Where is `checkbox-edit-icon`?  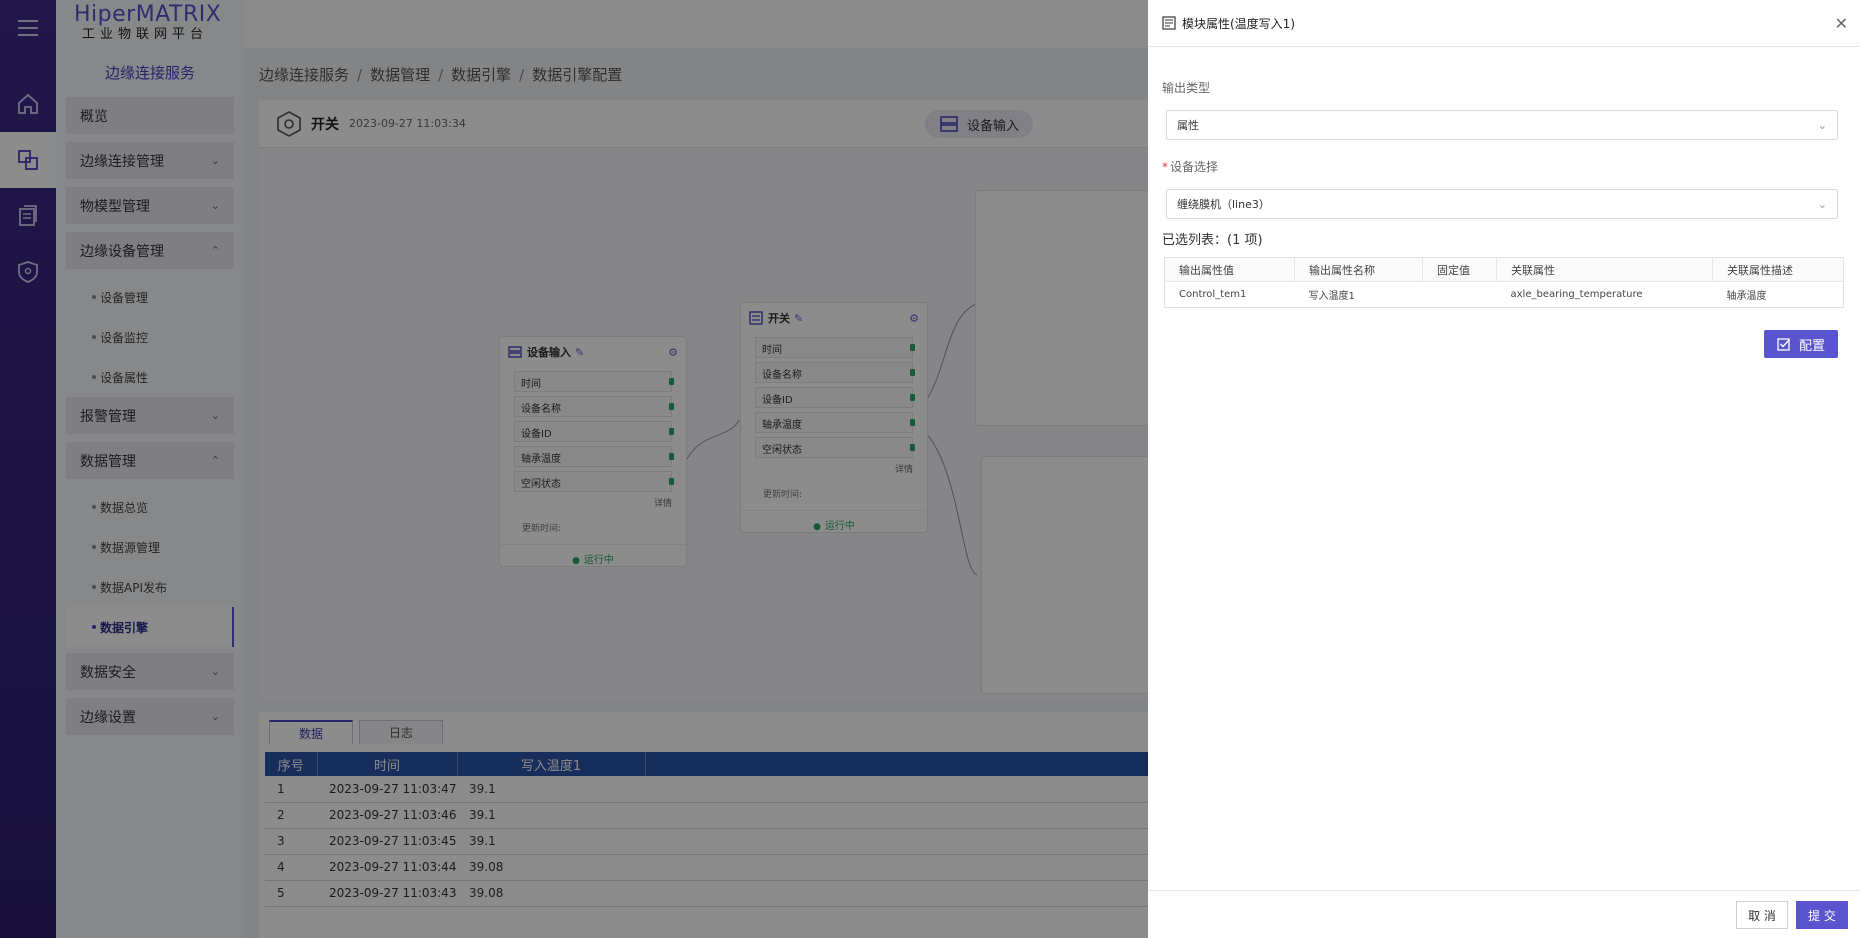
checkbox-edit-icon is located at coordinates (1783, 344).